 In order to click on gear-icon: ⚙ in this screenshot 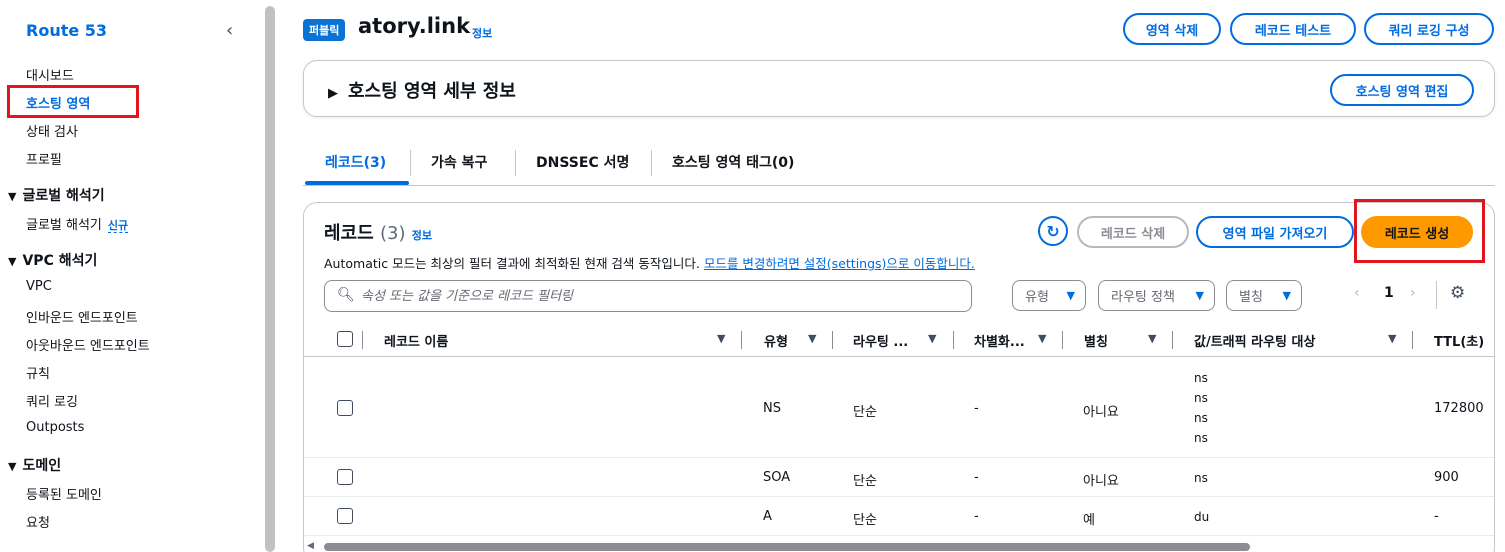, I will do `click(1457, 293)`.